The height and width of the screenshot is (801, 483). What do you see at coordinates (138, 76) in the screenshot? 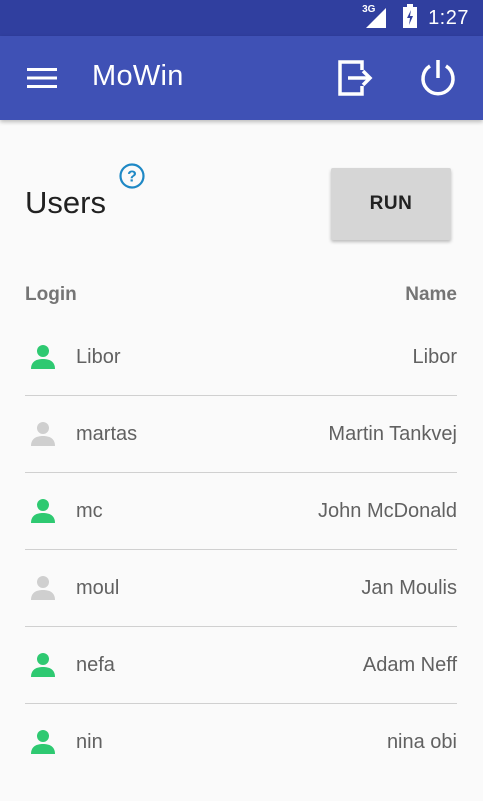
I see `app-title: MoWin` at bounding box center [138, 76].